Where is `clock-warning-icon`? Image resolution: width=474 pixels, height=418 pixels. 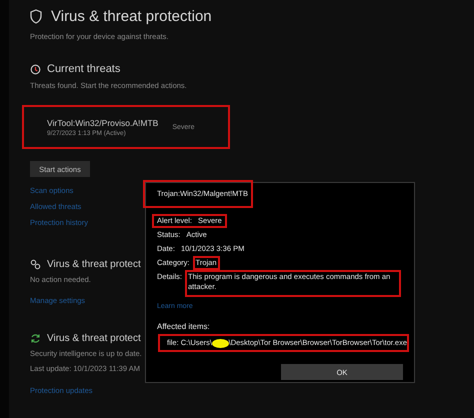
clock-warning-icon is located at coordinates (35, 69).